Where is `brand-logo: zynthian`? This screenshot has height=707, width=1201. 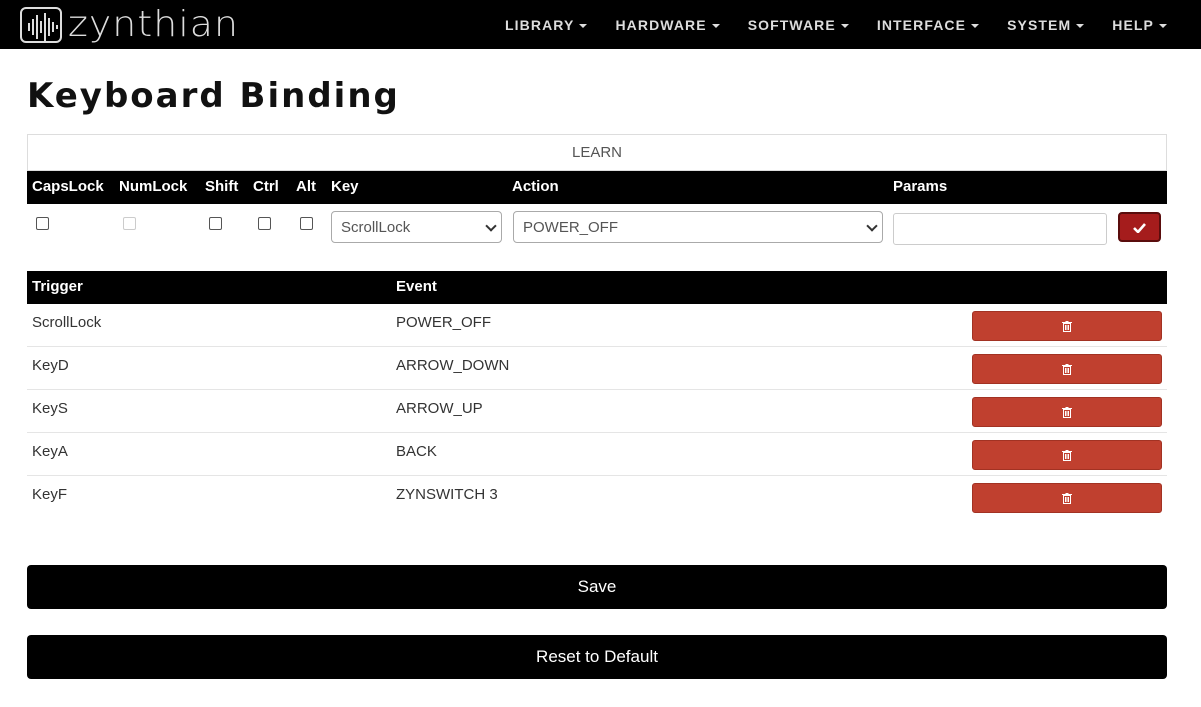
brand-logo: zynthian is located at coordinates (129, 25).